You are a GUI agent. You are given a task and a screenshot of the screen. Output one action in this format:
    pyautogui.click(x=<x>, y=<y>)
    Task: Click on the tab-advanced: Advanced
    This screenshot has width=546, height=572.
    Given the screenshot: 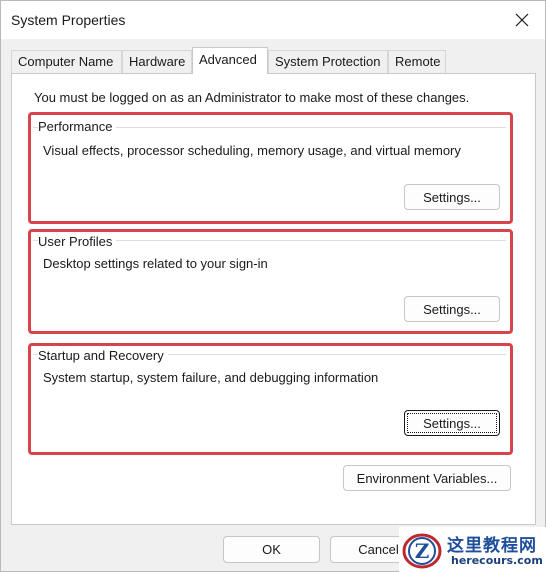 What is the action you would take?
    pyautogui.click(x=230, y=60)
    